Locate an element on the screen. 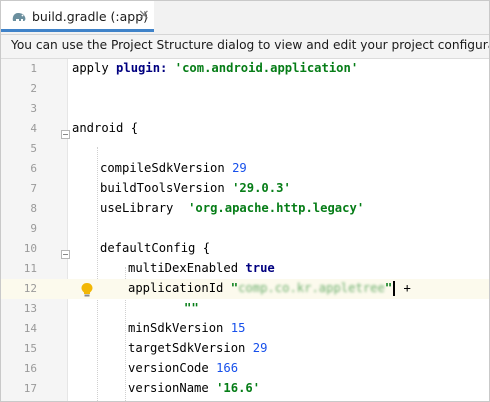 Image resolution: width=490 pixels, height=402 pixels. code-line: 16 versionCode 166 is located at coordinates (245, 369).